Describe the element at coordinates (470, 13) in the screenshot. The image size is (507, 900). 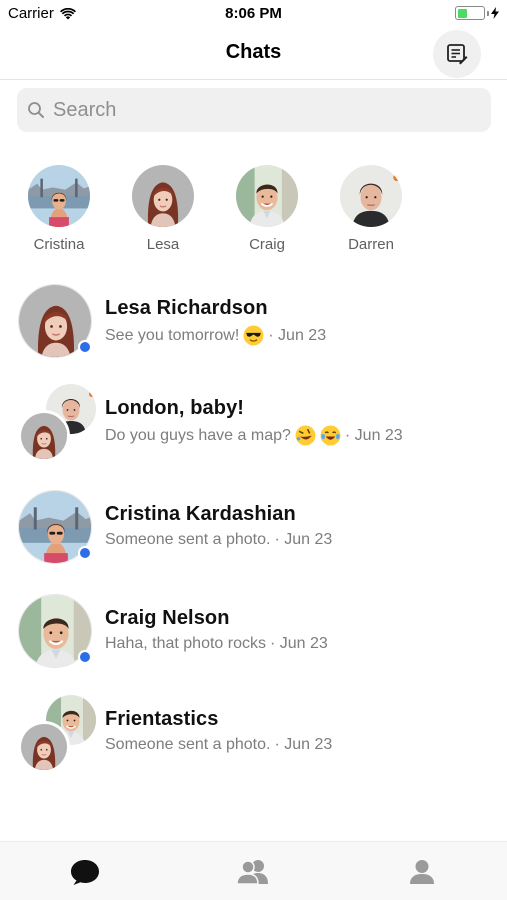
I see `battery-icon` at that location.